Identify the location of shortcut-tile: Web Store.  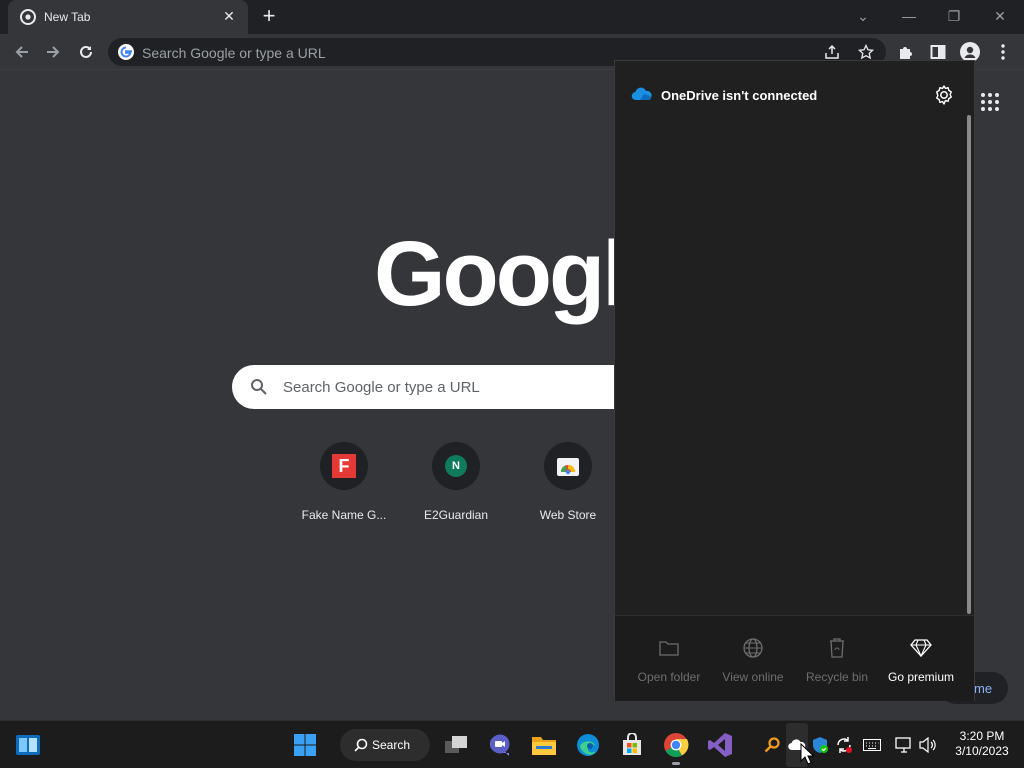
(568, 482).